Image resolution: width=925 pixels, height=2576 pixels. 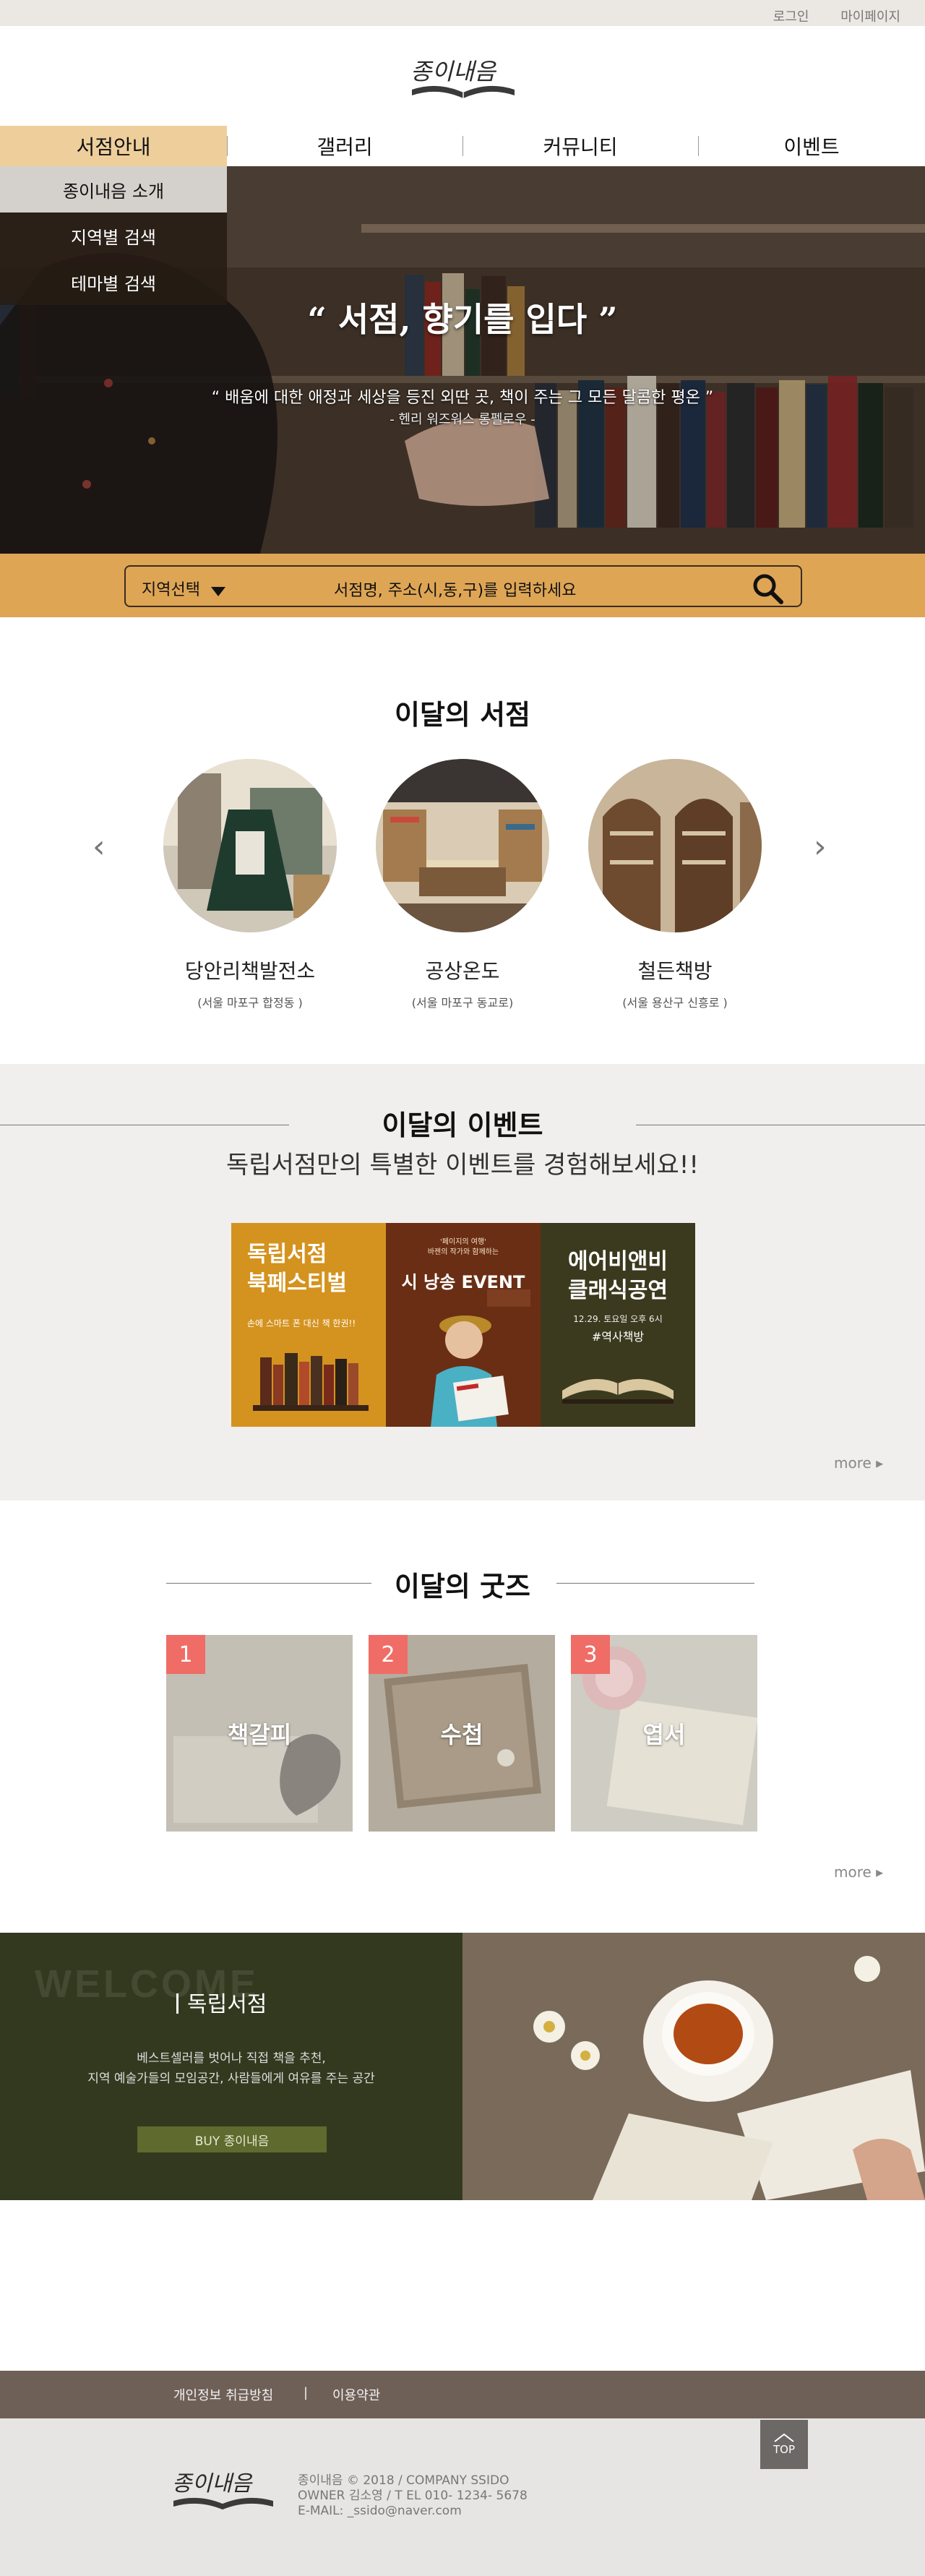 I want to click on dropdown-item-intro: 종이내음 소개, so click(x=114, y=189).